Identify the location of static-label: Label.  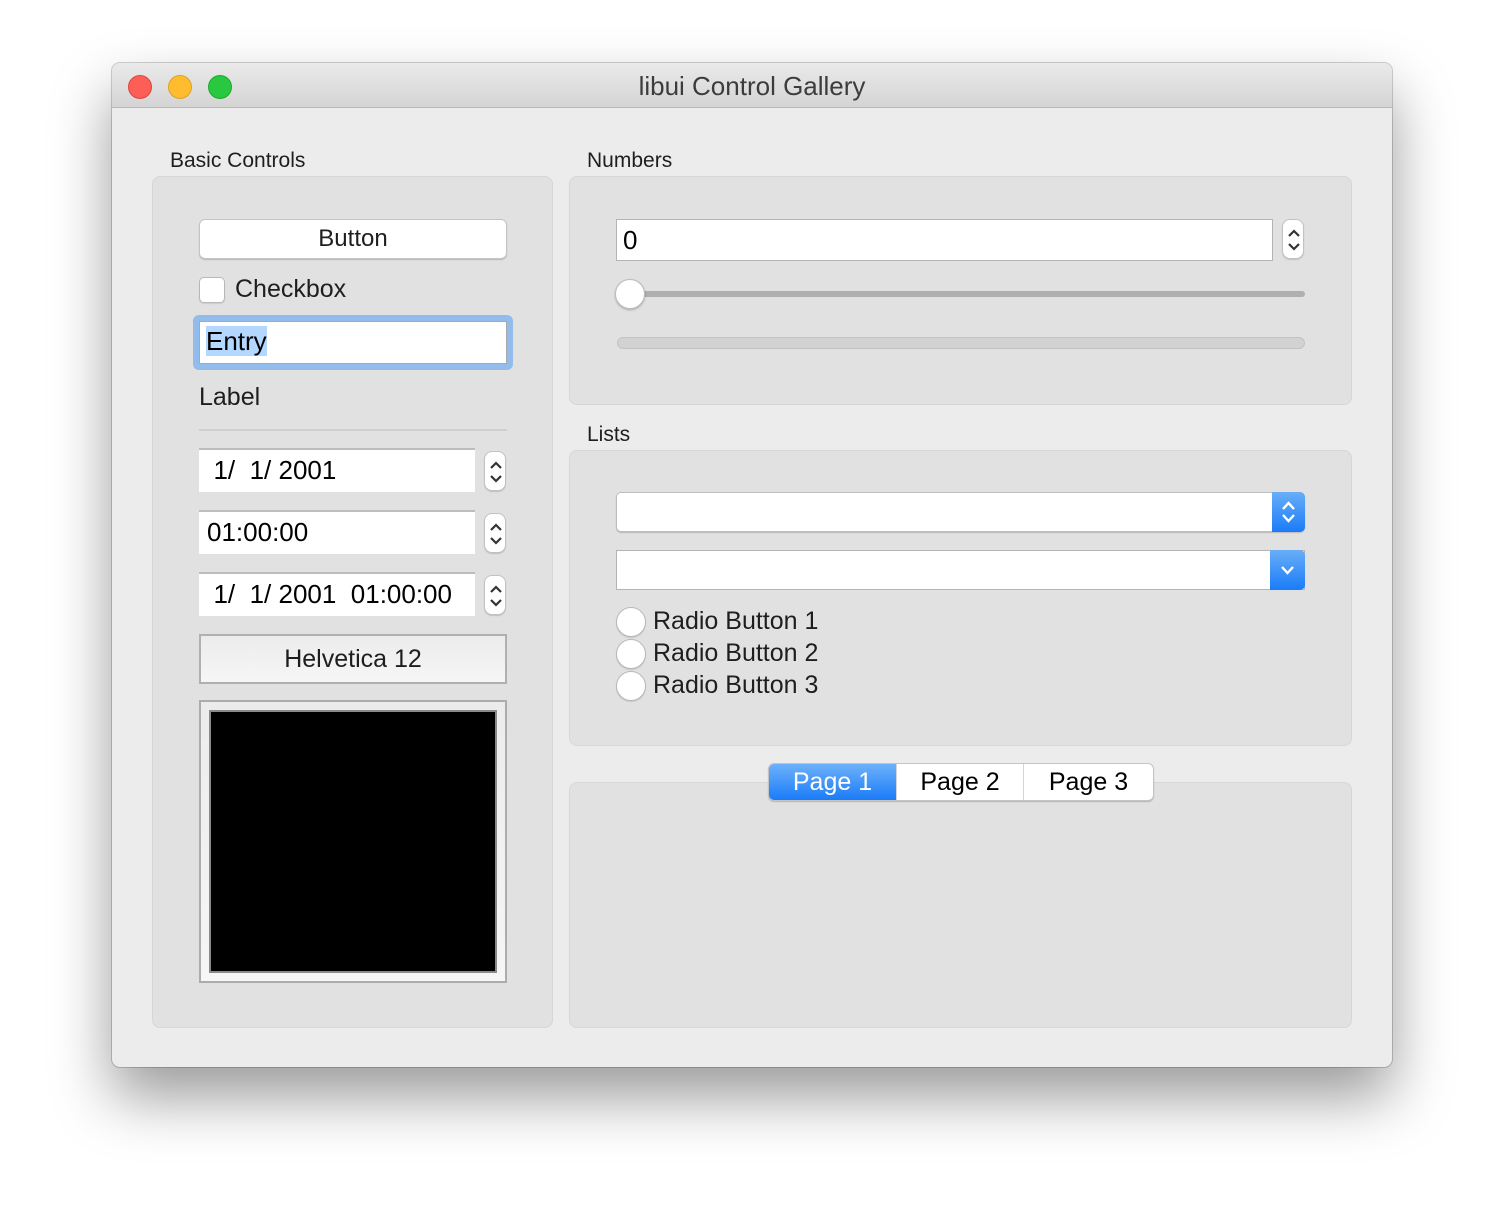
(230, 397).